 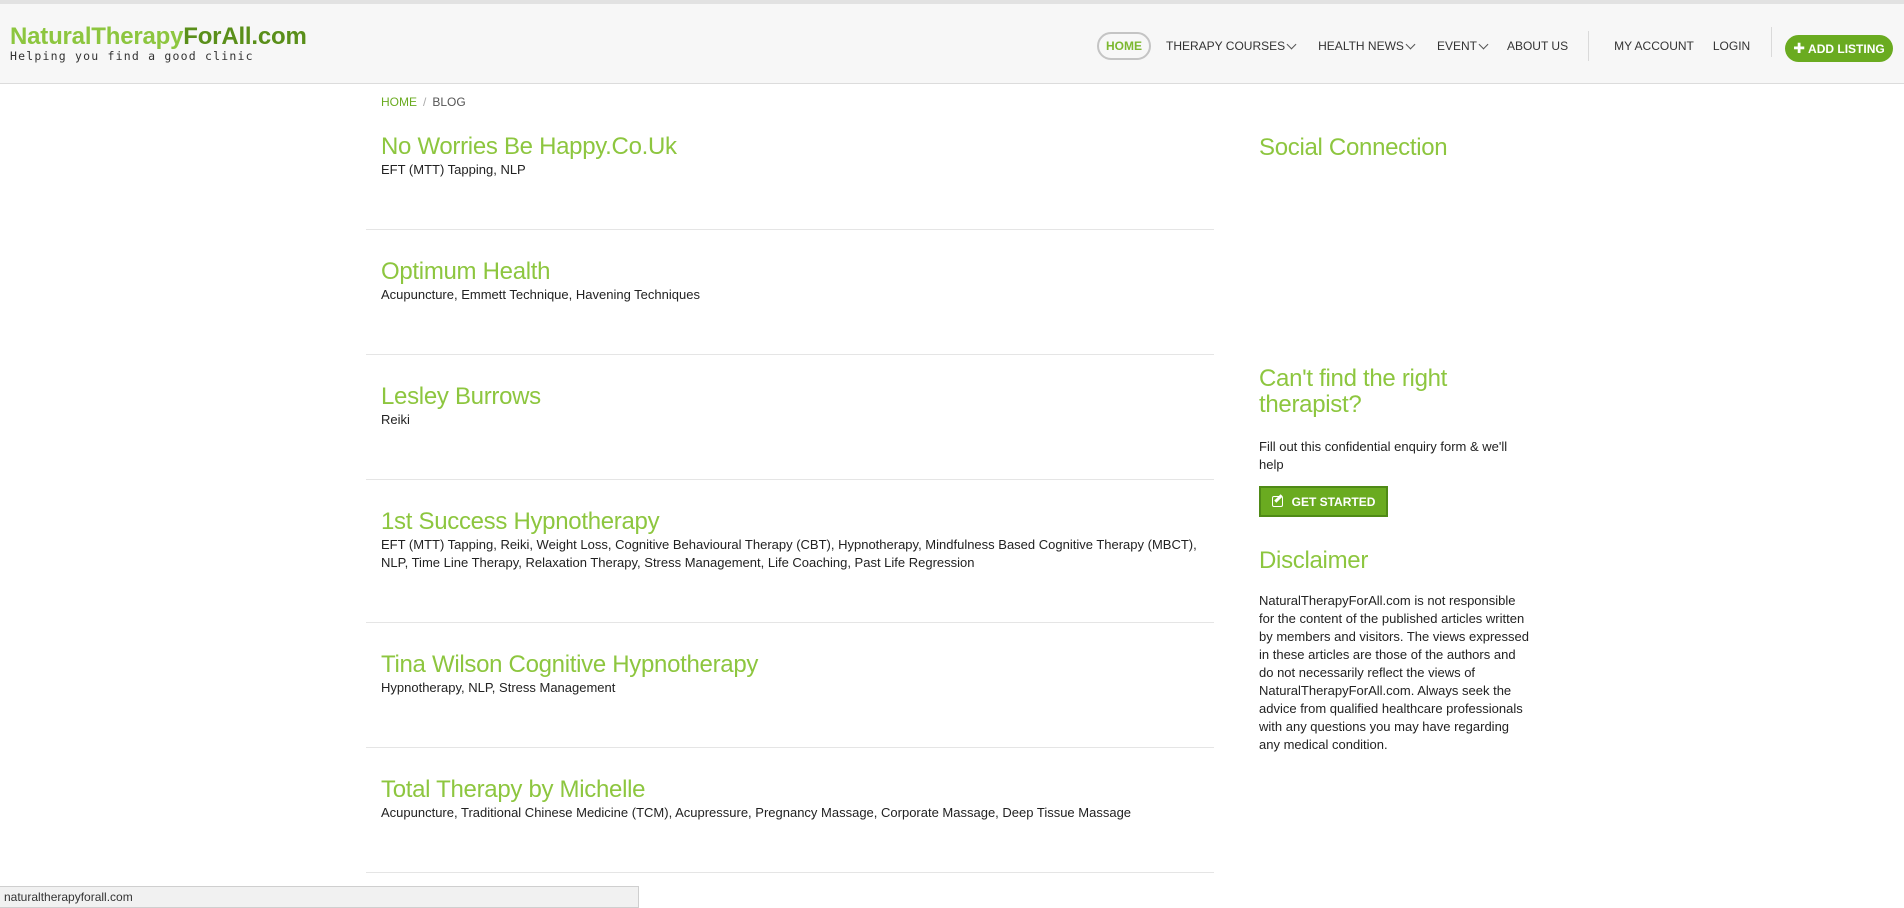 I want to click on list-item: Lesley Burrows Reiki, so click(x=790, y=417).